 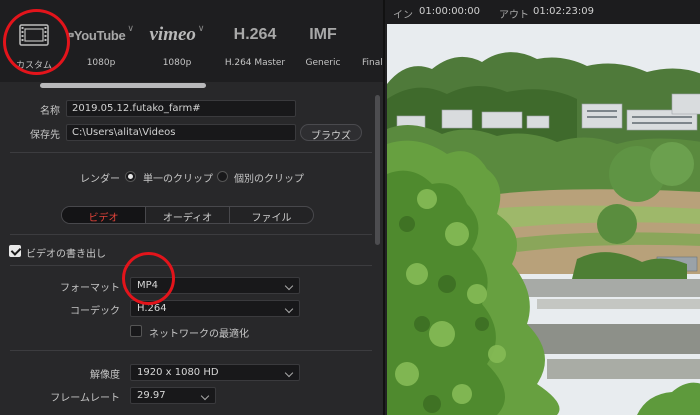 What do you see at coordinates (136, 331) in the screenshot?
I see `network-optimization-checkbox` at bounding box center [136, 331].